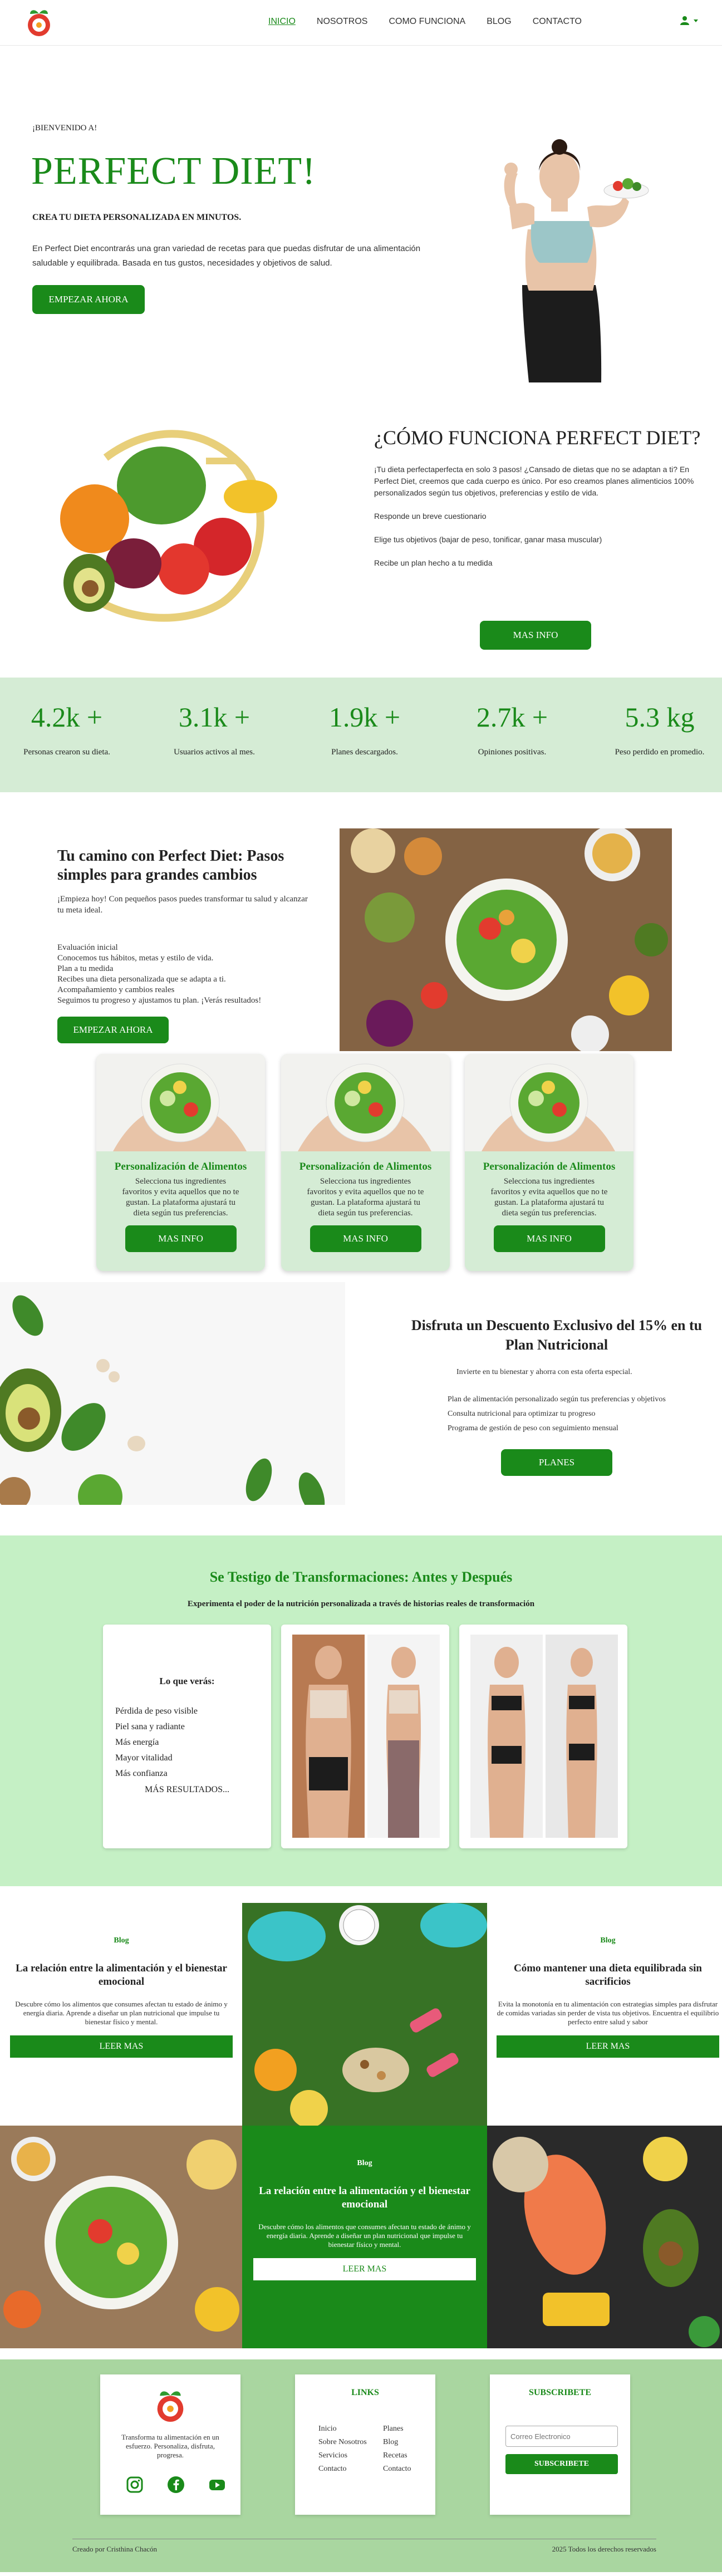 The width and height of the screenshot is (722, 2576). Describe the element at coordinates (141, 1773) in the screenshot. I see `results-list-item: Más confianza` at that location.